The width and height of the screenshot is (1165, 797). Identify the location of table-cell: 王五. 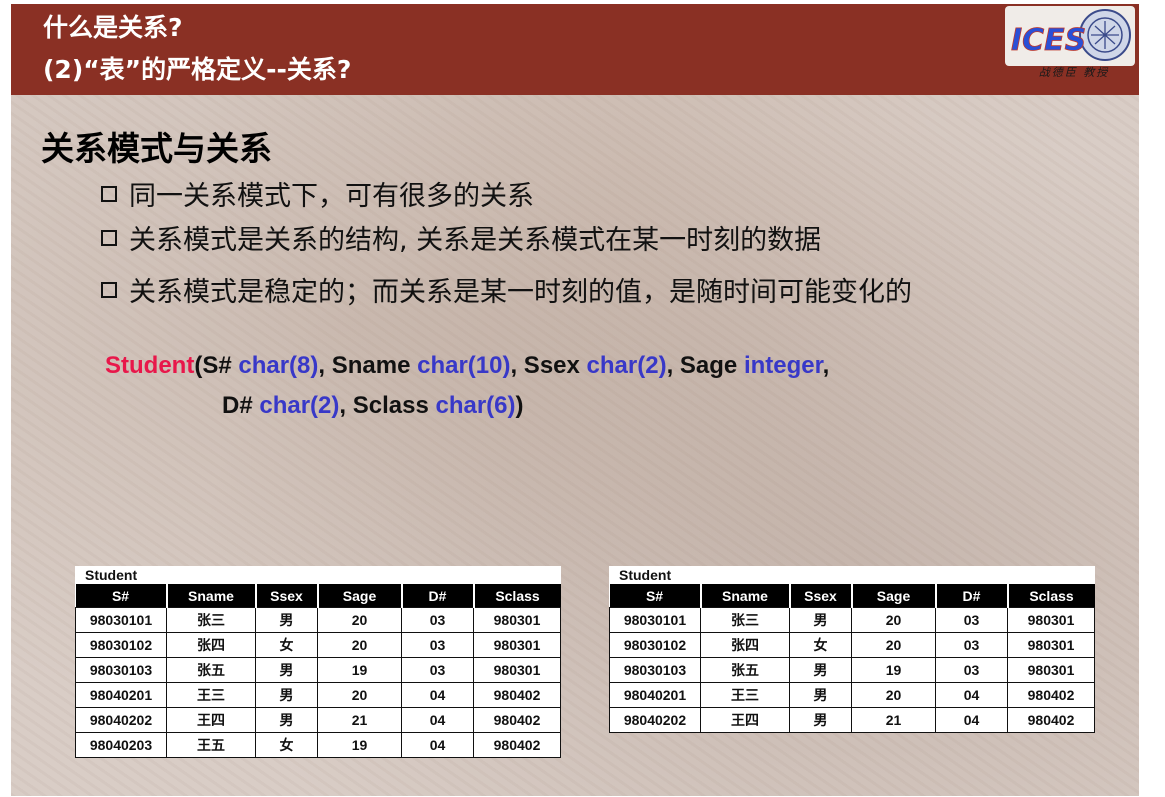
(211, 745).